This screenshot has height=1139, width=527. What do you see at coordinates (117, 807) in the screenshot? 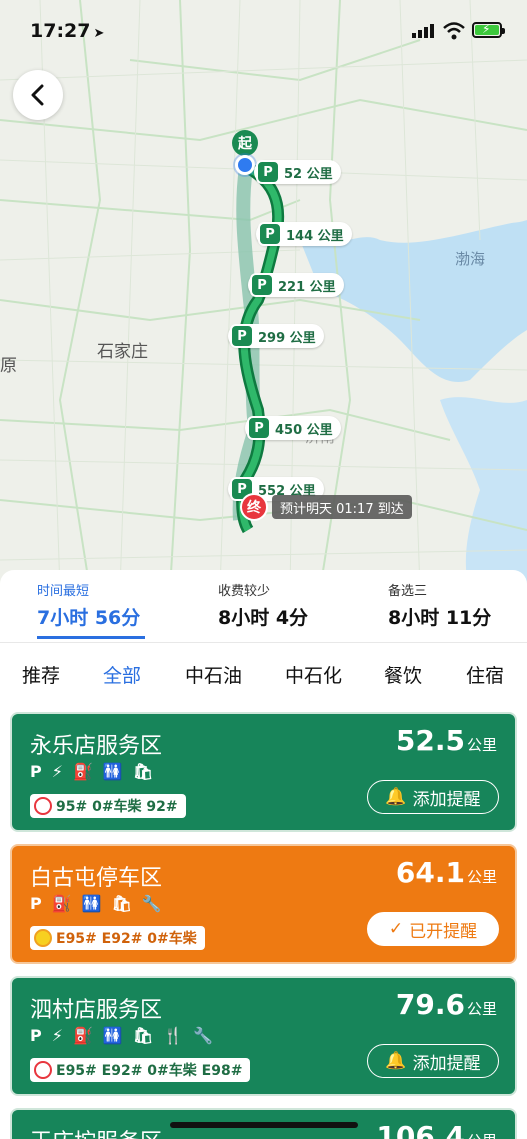
I see `fuel-types: 95# 0#车柴 92#` at bounding box center [117, 807].